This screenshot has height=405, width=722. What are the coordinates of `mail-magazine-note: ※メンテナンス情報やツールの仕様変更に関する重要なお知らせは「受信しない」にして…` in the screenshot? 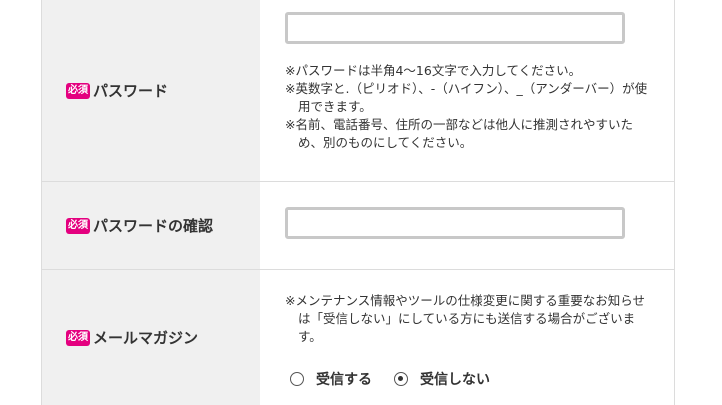 It's located at (465, 318).